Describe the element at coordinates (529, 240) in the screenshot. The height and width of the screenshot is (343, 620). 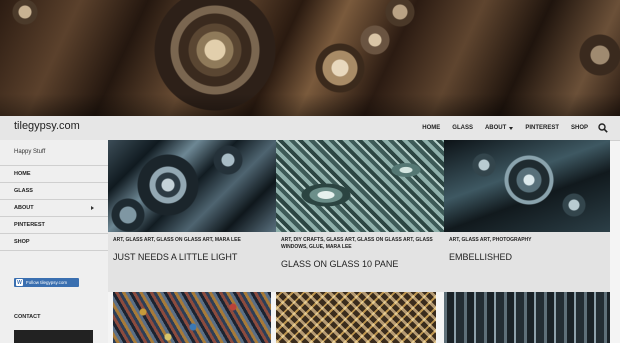
I see `post-categories: ART, GLASS ART, PHOTOGRAPHY` at that location.